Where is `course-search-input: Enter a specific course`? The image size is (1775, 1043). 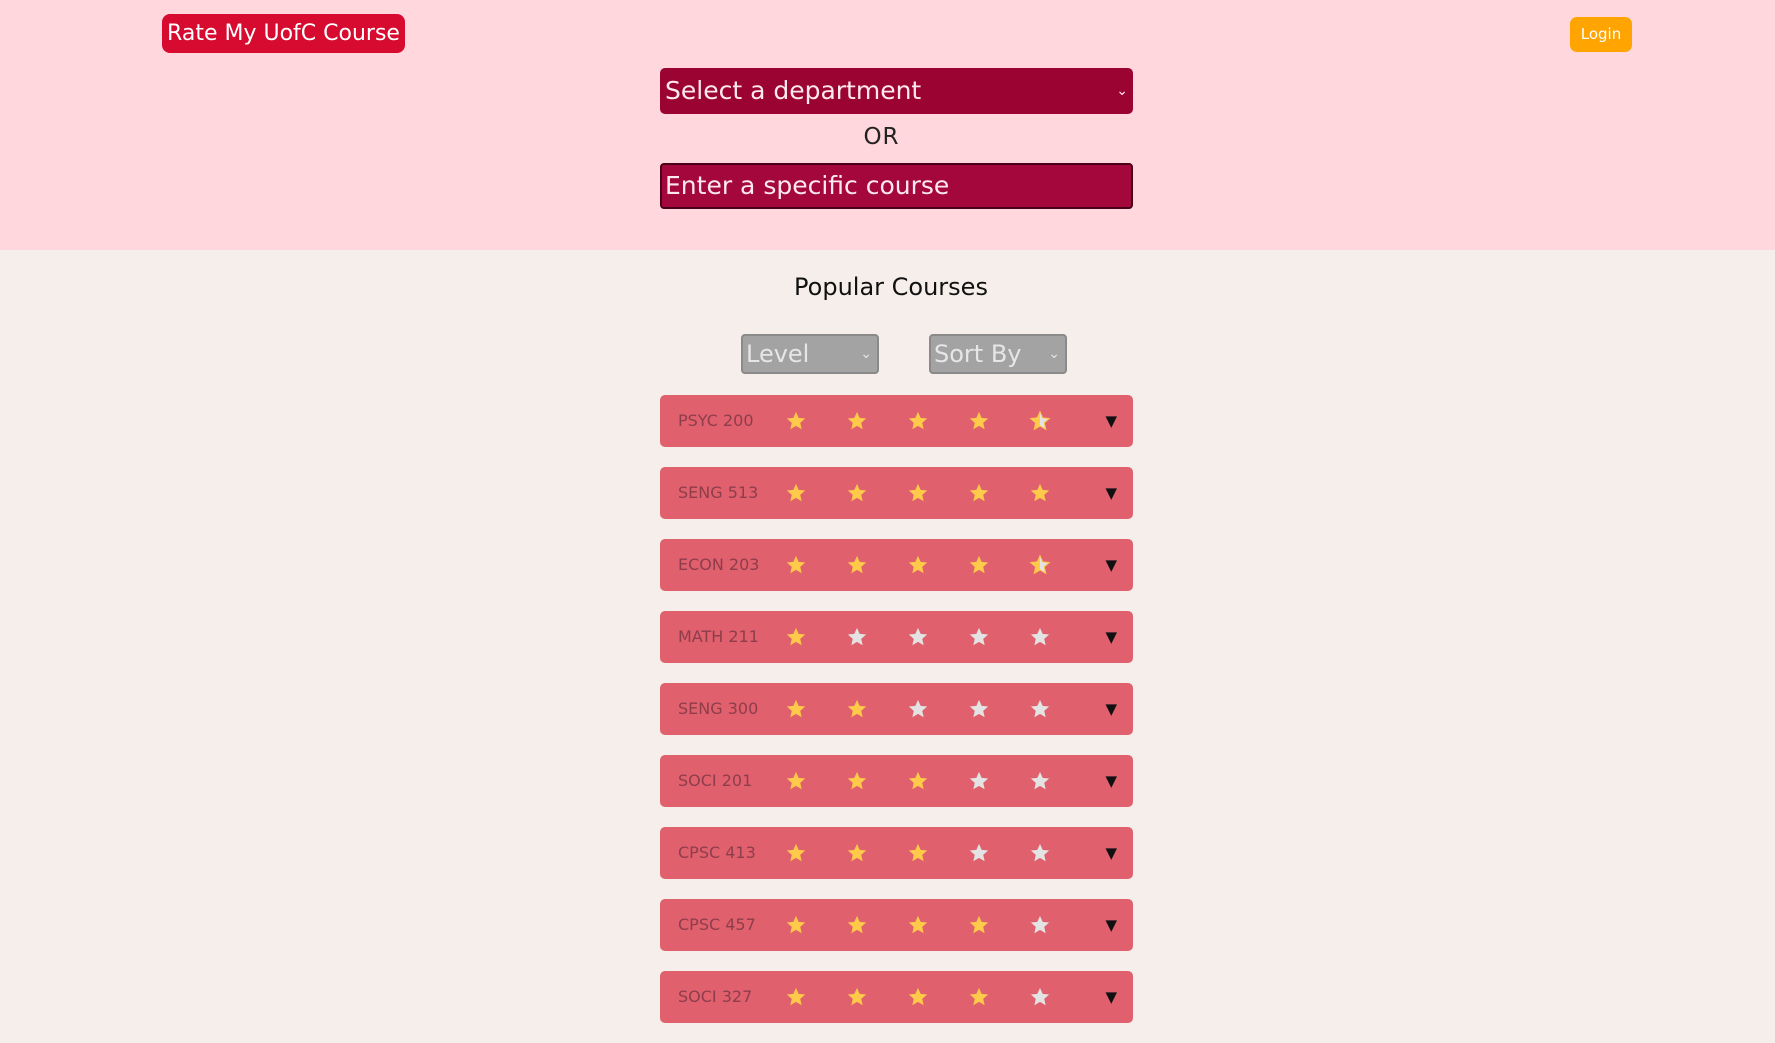 course-search-input: Enter a specific course is located at coordinates (896, 186).